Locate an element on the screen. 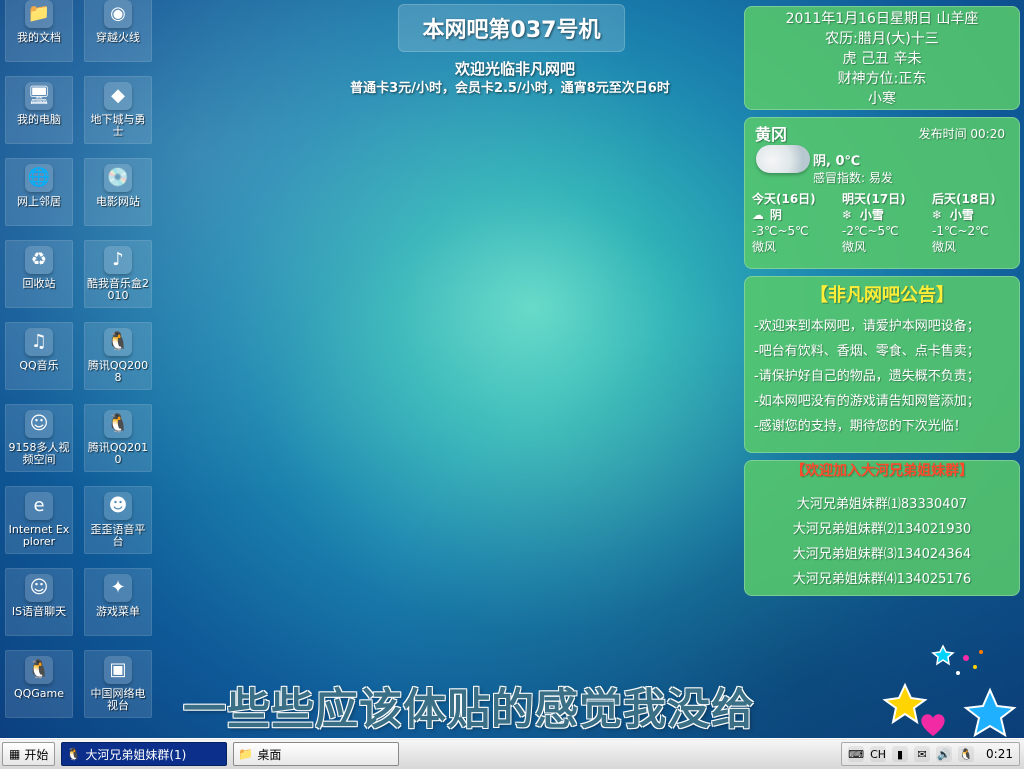 Image resolution: width=1024 pixels, height=769 pixels. forecast-day: 今天(16日) is located at coordinates (784, 199).